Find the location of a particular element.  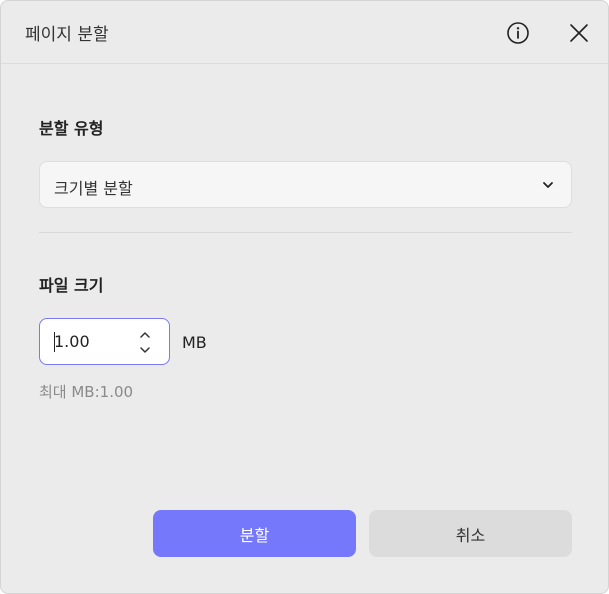

info-button is located at coordinates (518, 33).